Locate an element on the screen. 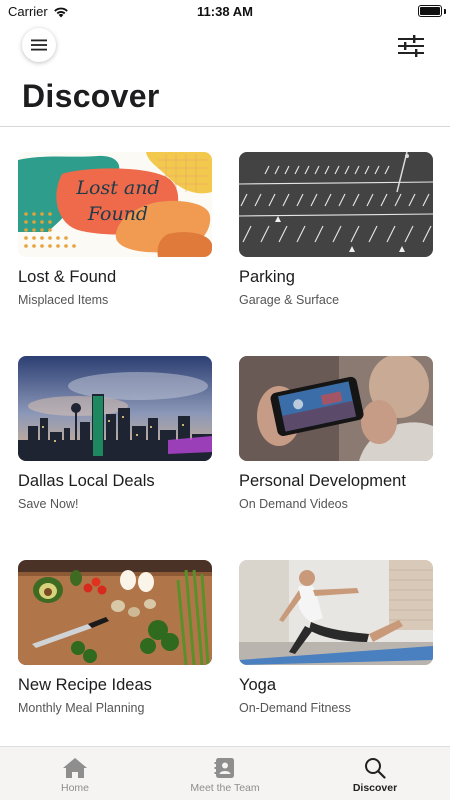 This screenshot has height=800, width=450. card-parking: Parking Garage & Surface is located at coordinates (336, 254).